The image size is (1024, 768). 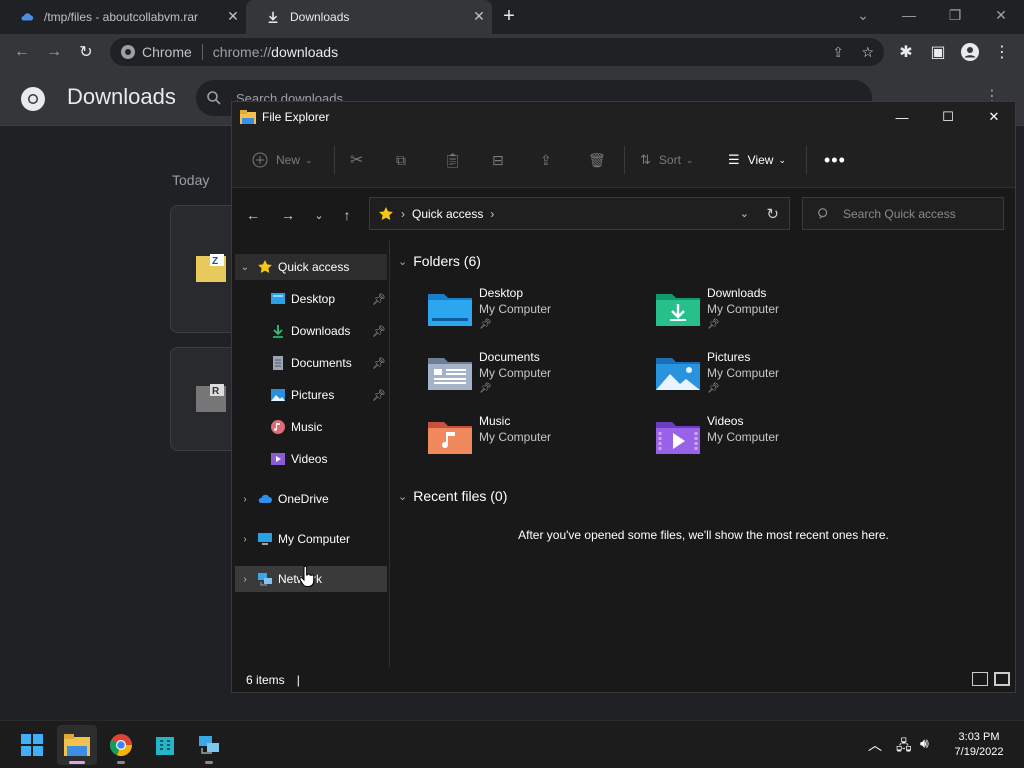 What do you see at coordinates (501, 293) in the screenshot?
I see `folder-name: Desktop` at bounding box center [501, 293].